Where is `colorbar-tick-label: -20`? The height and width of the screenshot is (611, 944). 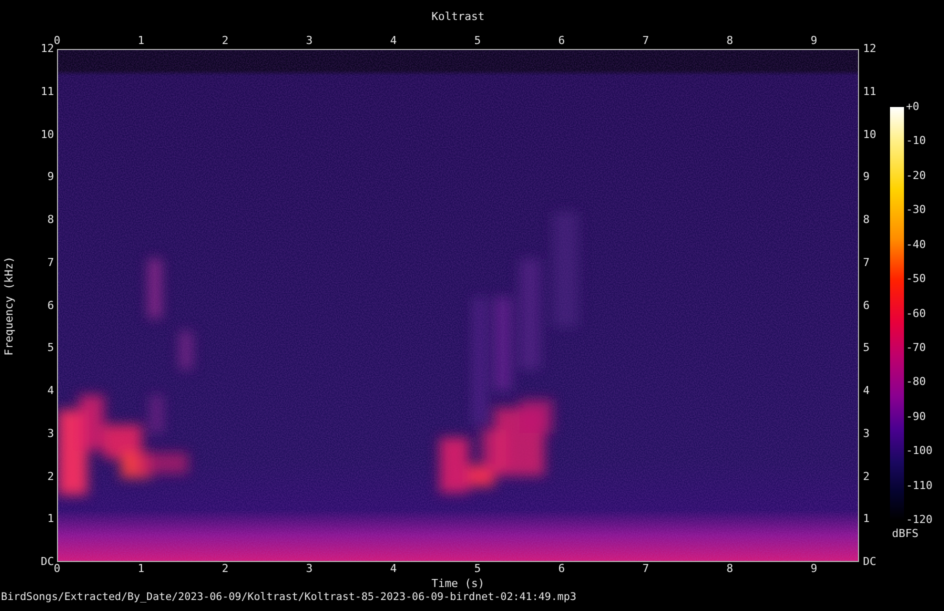 colorbar-tick-label: -20 is located at coordinates (916, 176).